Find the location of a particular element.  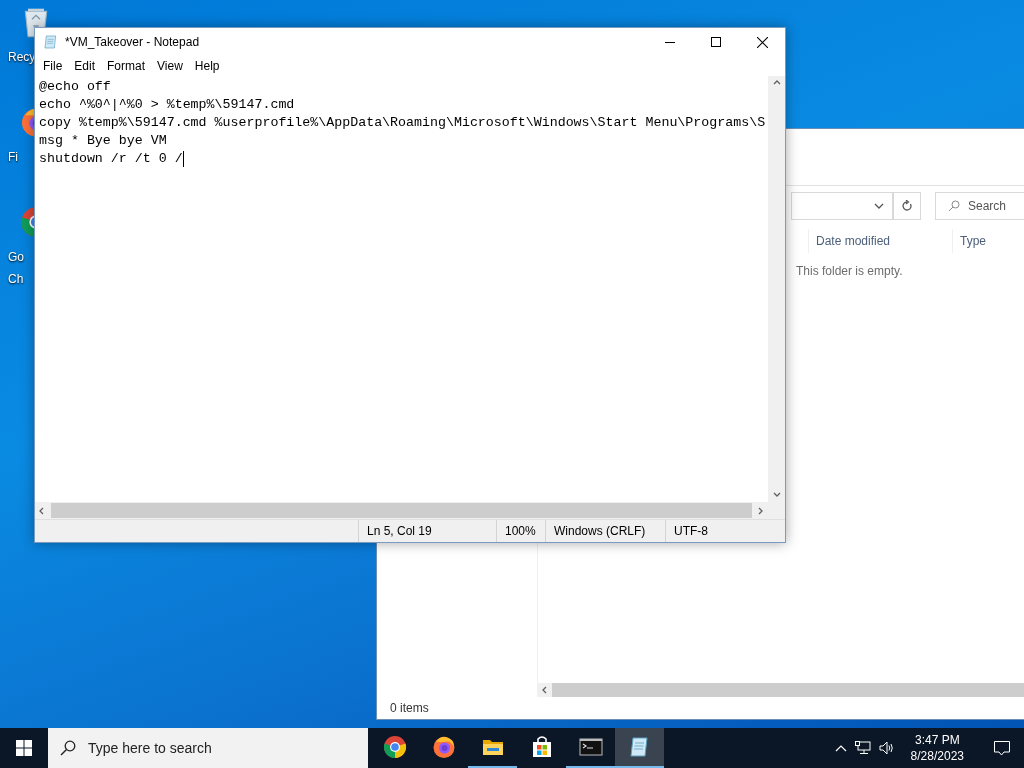

vertical-scrollbar is located at coordinates (776, 289).